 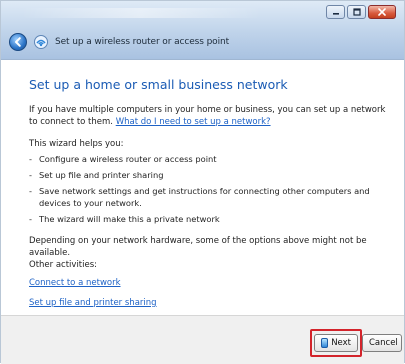 What do you see at coordinates (209, 175) in the screenshot?
I see `helps-item: Set up file and printer sharing` at bounding box center [209, 175].